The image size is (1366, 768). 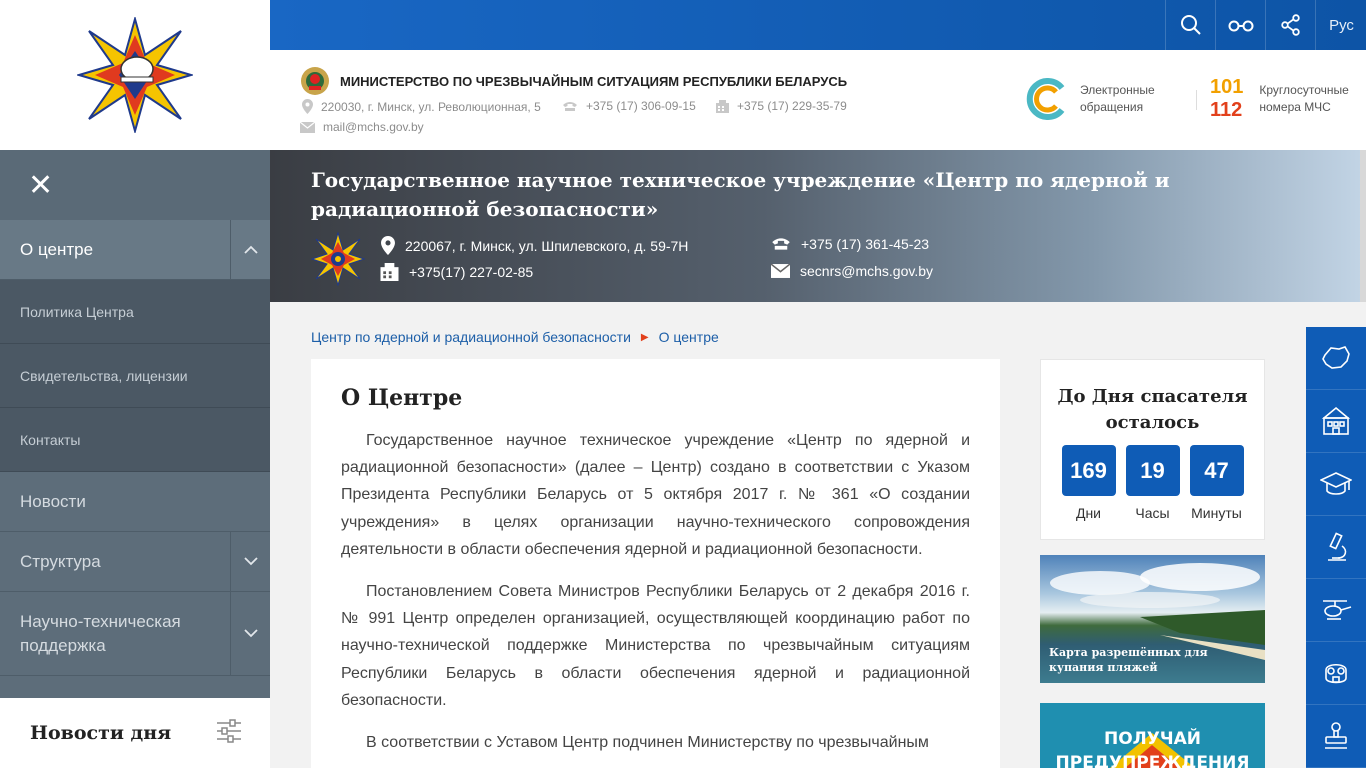 I want to click on search-icon, so click(x=1190, y=25).